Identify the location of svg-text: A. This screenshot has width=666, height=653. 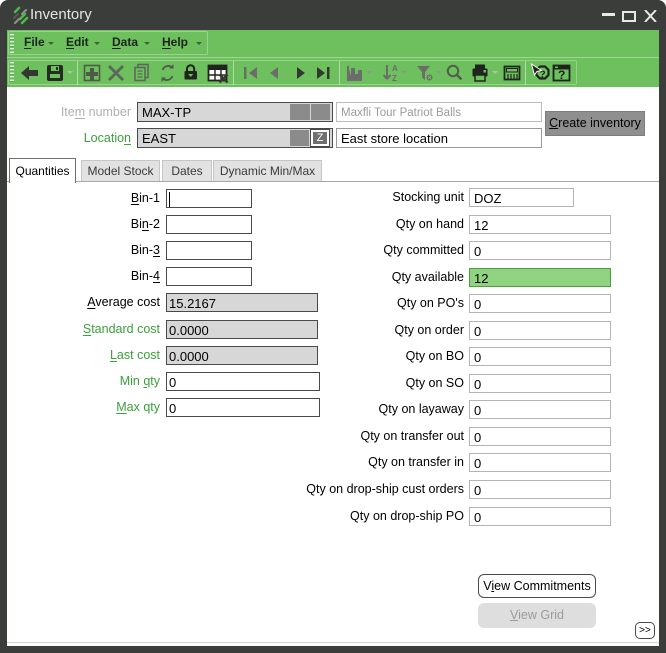
(395, 68).